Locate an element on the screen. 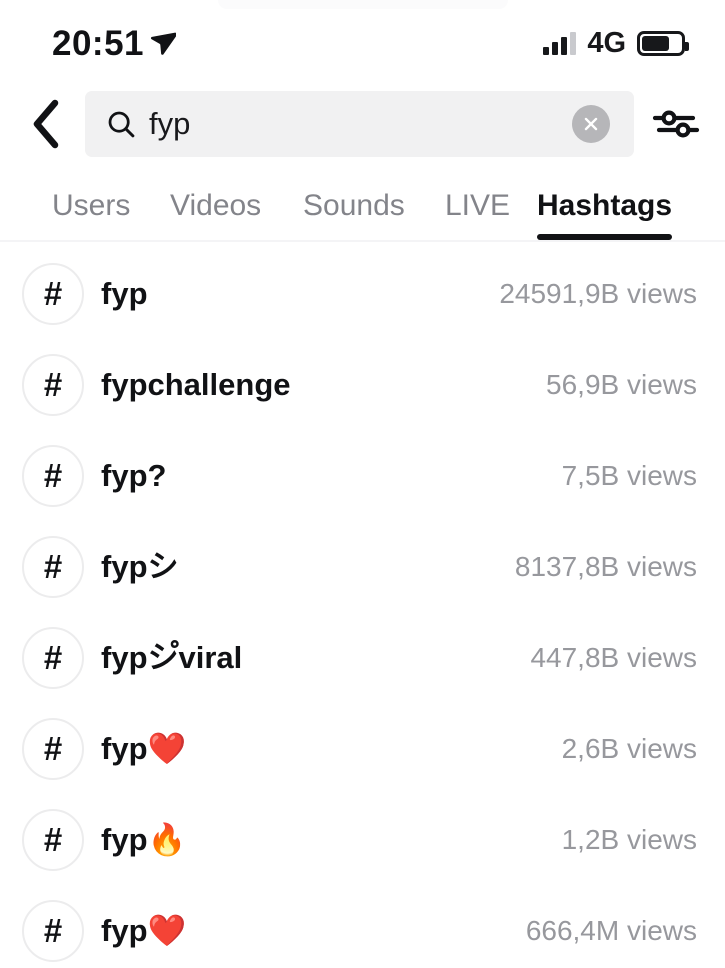 The height and width of the screenshot is (968, 725). tab-label: Sounds is located at coordinates (354, 205).